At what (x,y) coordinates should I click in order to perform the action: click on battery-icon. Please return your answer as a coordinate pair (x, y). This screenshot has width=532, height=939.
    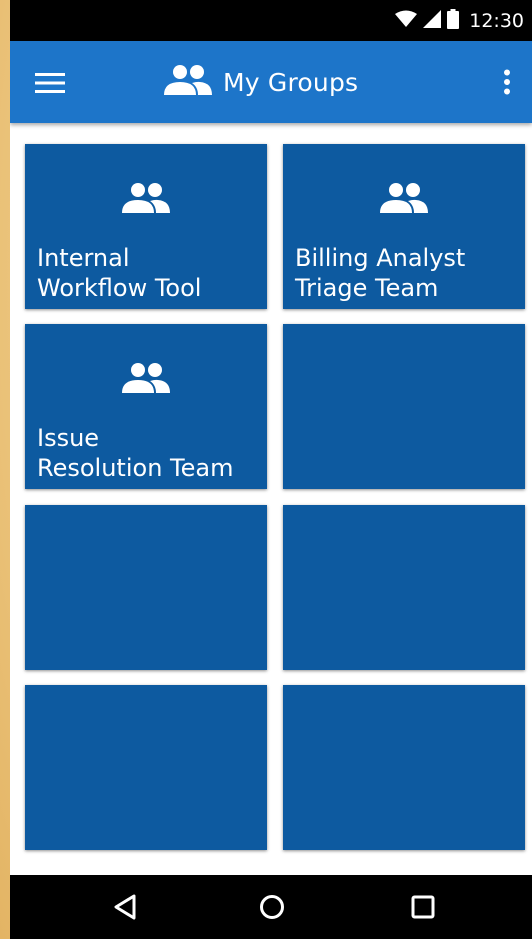
    Looking at the image, I should click on (453, 20).